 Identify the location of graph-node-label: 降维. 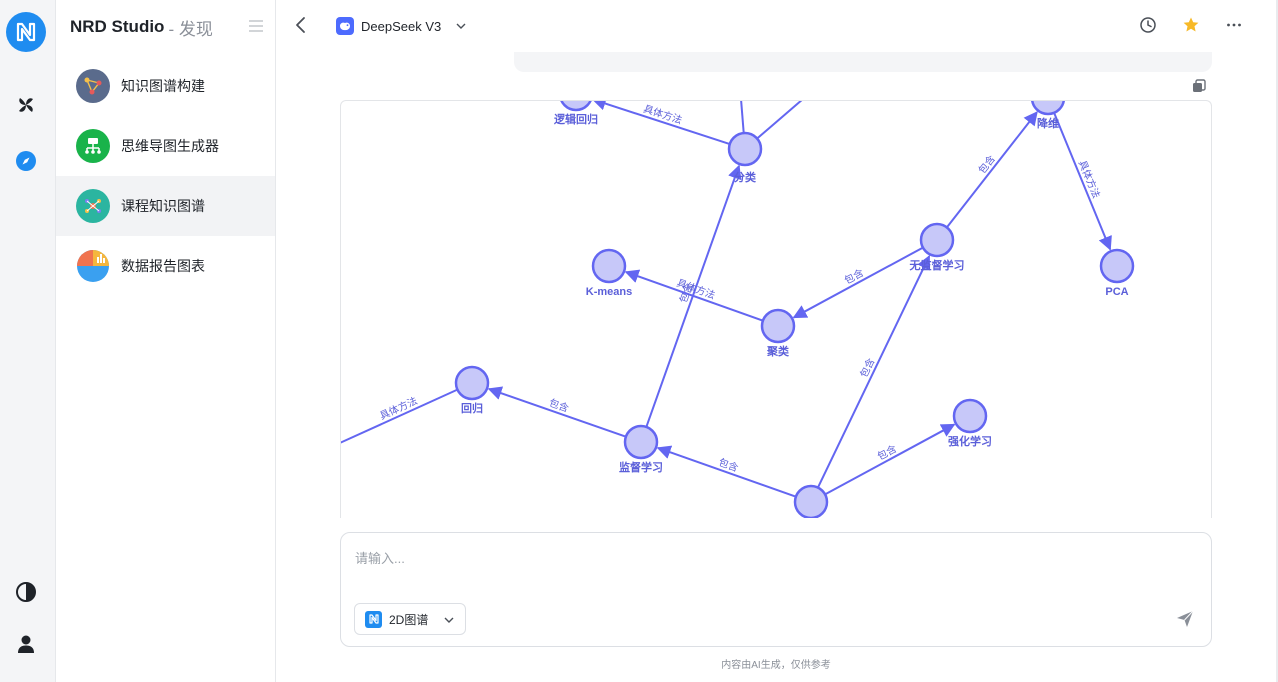
(1048, 123).